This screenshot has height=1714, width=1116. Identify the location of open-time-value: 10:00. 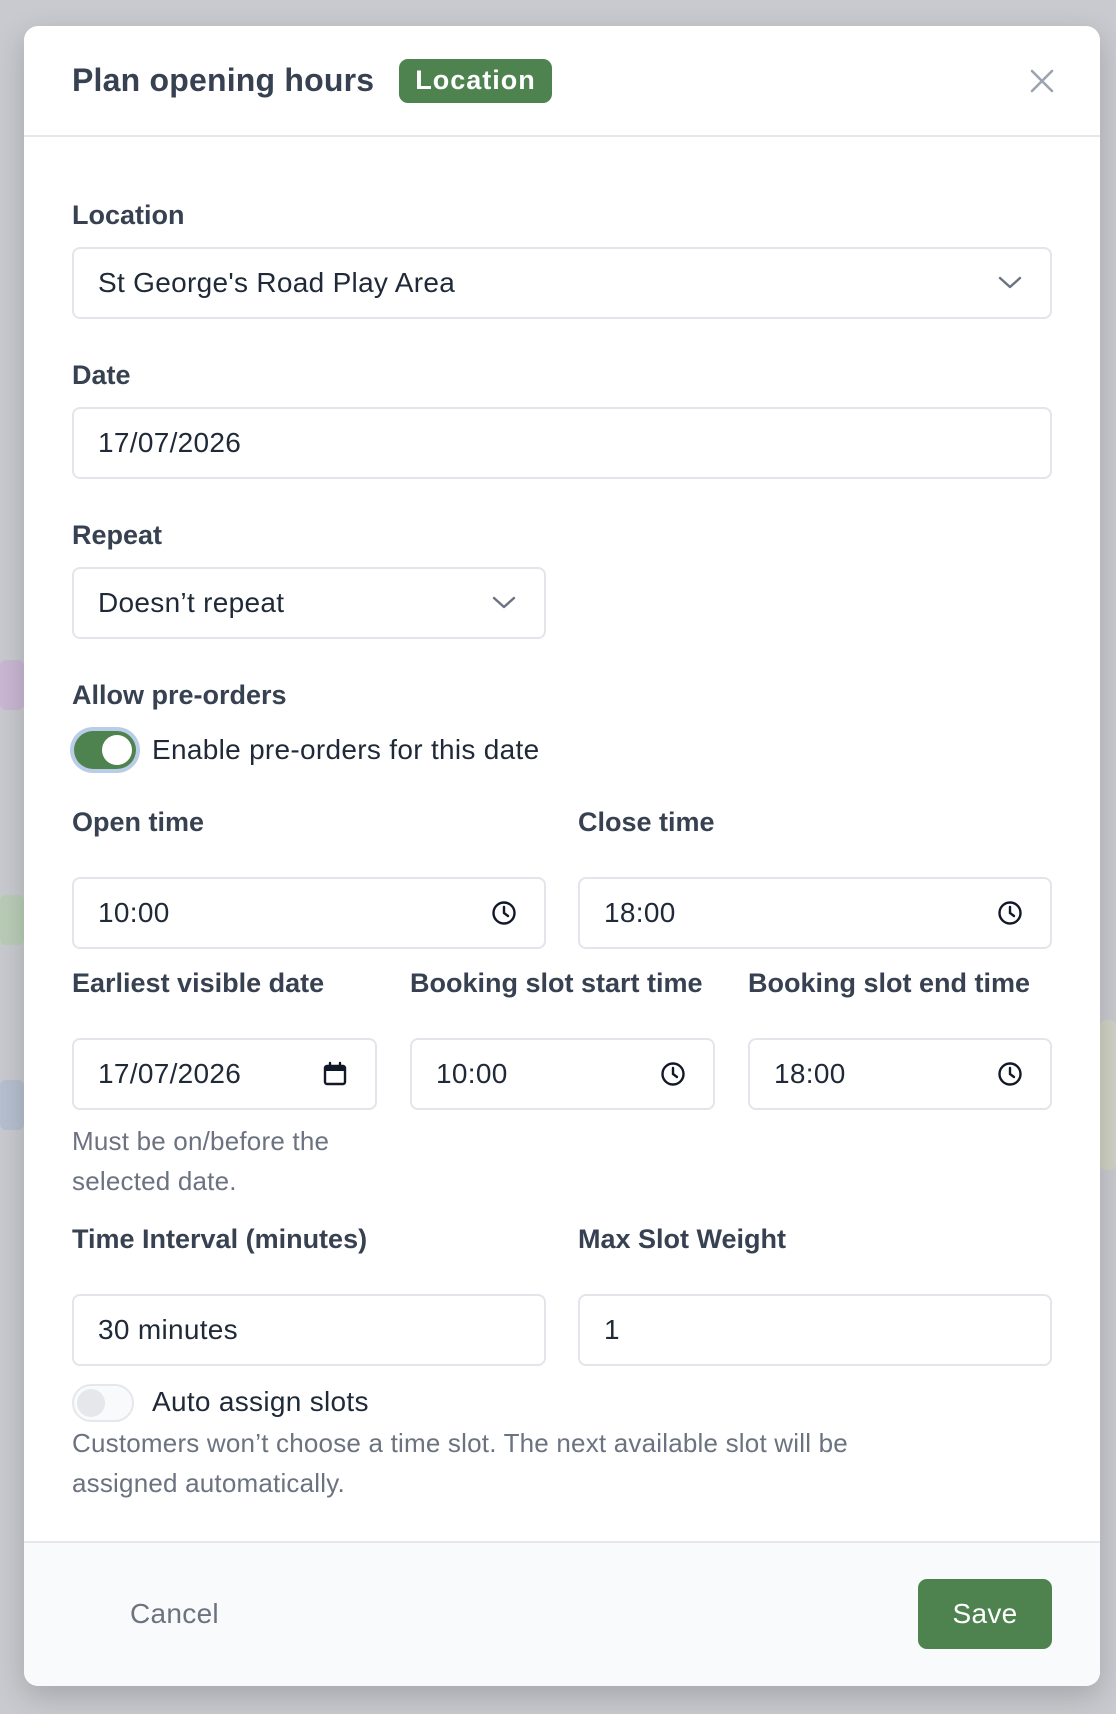
(134, 912).